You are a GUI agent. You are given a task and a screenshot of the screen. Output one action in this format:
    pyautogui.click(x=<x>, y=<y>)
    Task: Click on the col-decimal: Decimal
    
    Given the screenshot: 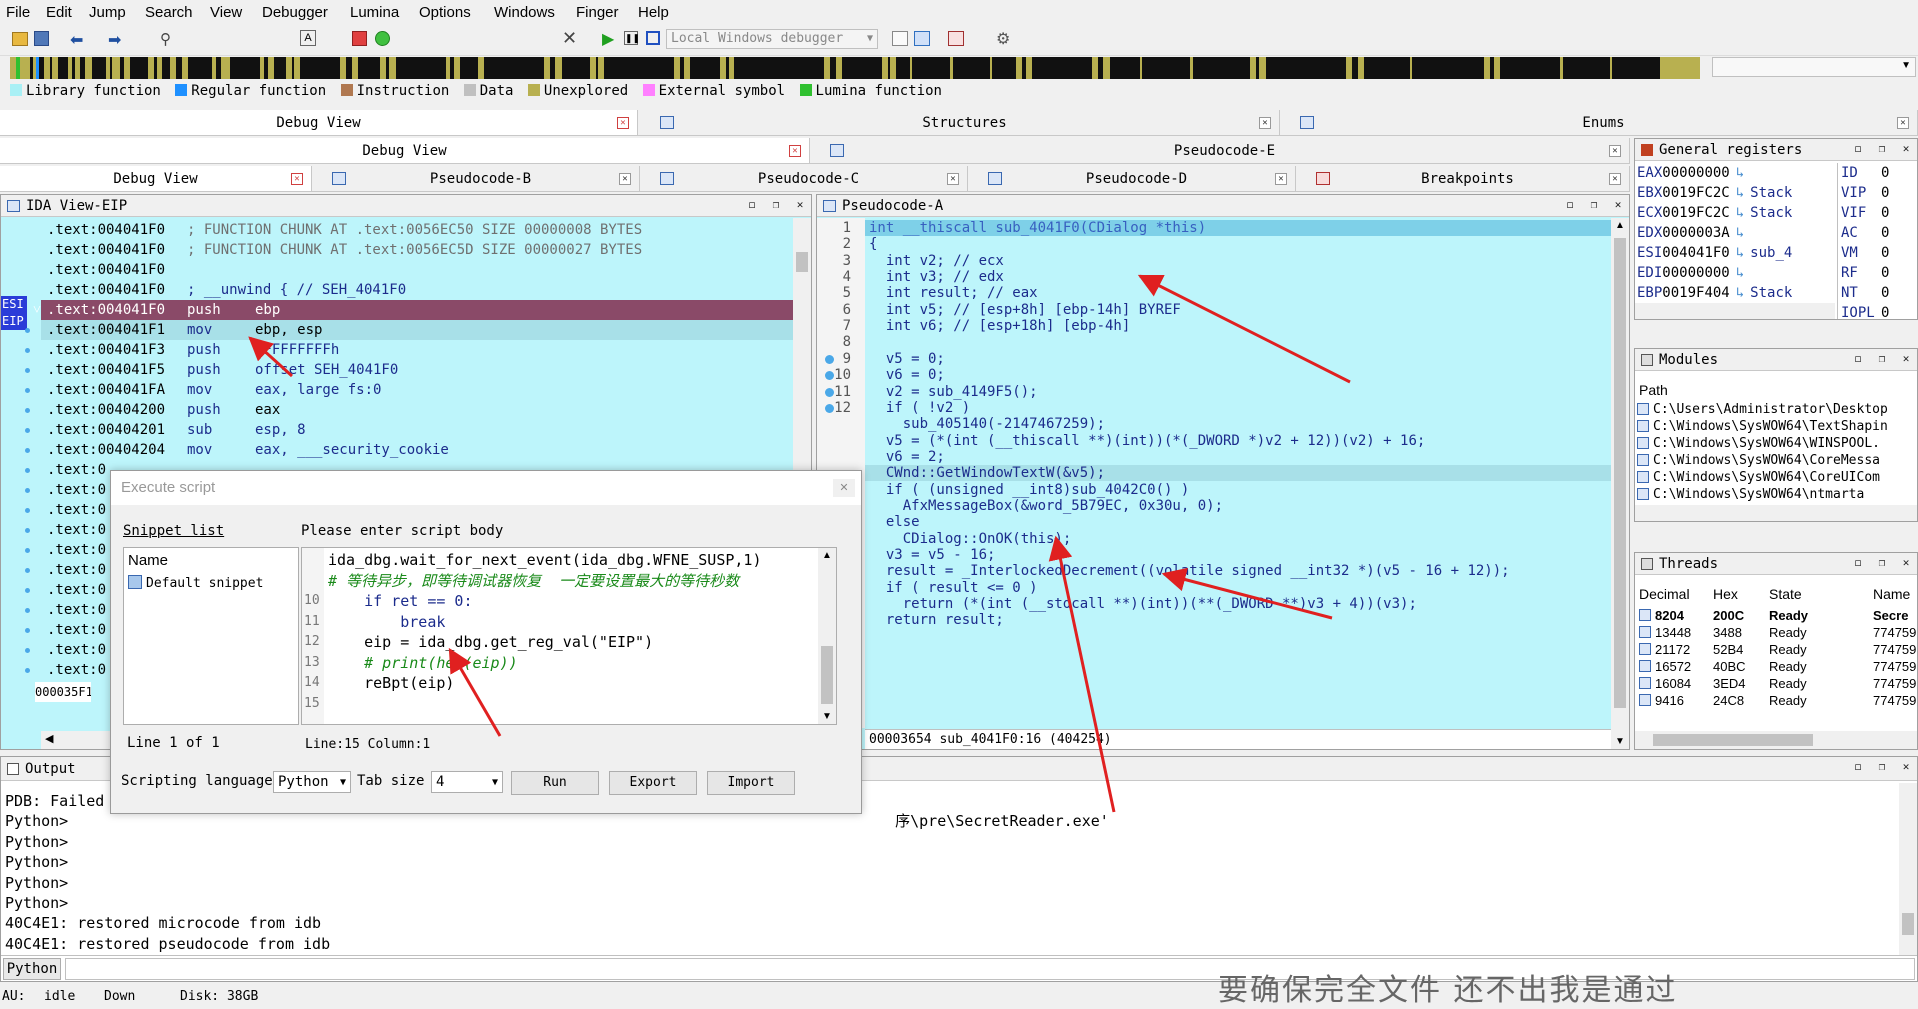 What is the action you would take?
    pyautogui.click(x=1664, y=594)
    